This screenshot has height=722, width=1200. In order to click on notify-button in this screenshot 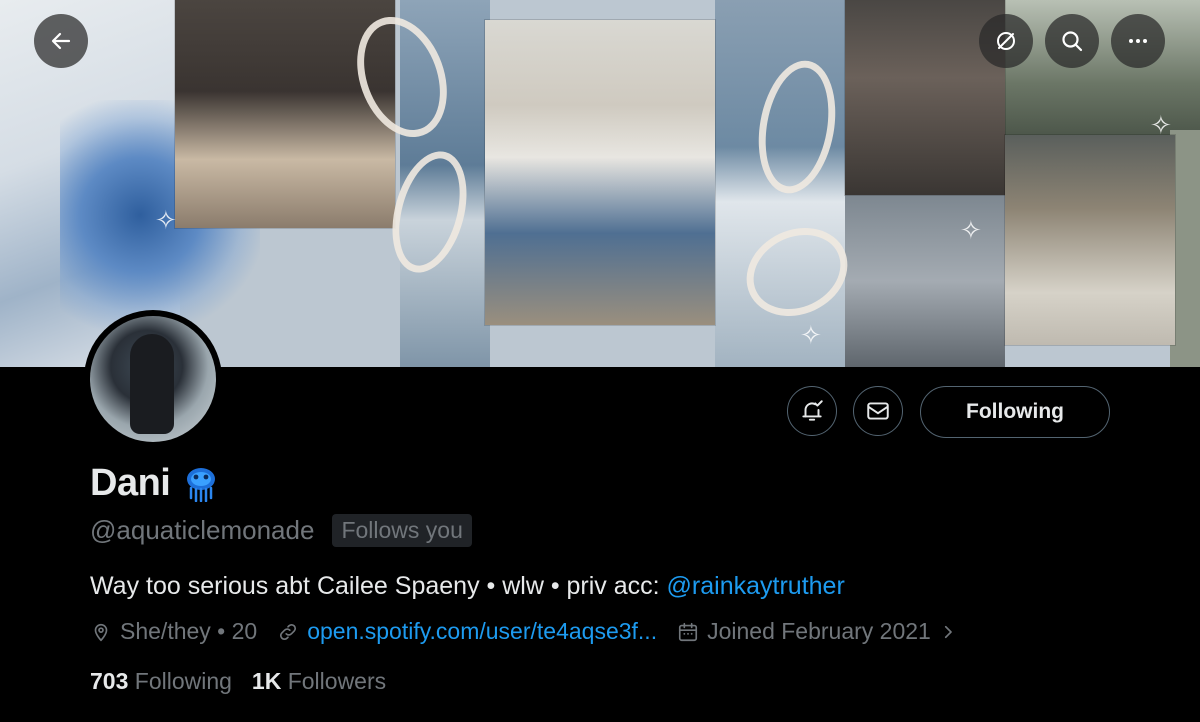, I will do `click(812, 411)`.